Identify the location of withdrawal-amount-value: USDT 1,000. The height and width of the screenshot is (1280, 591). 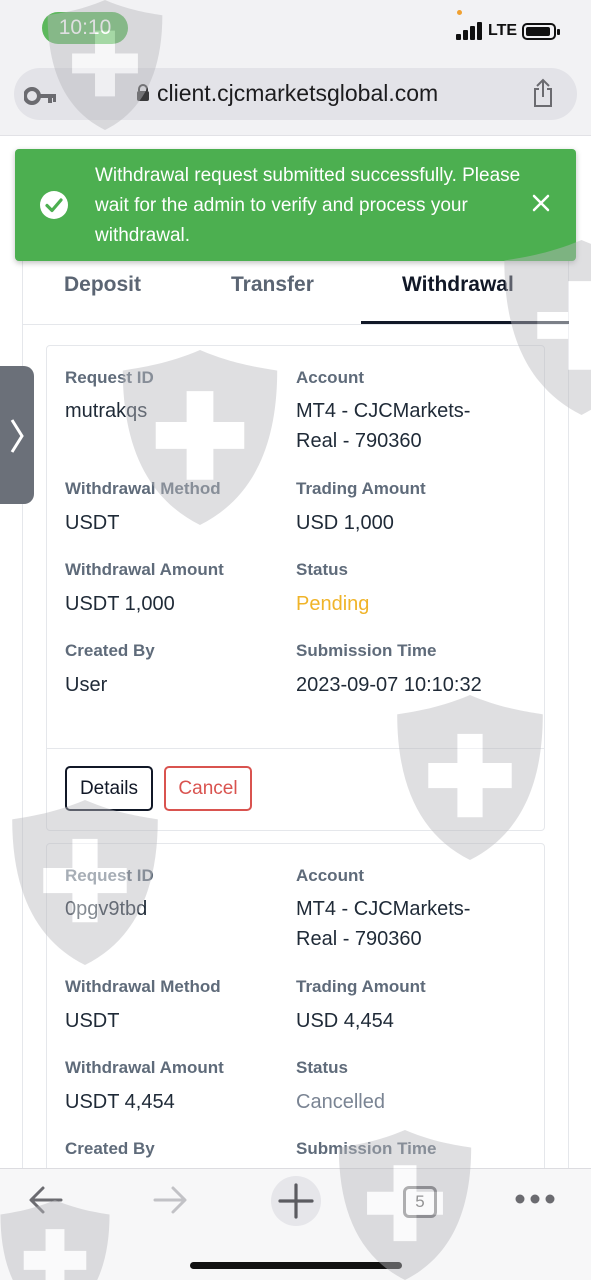
(120, 604).